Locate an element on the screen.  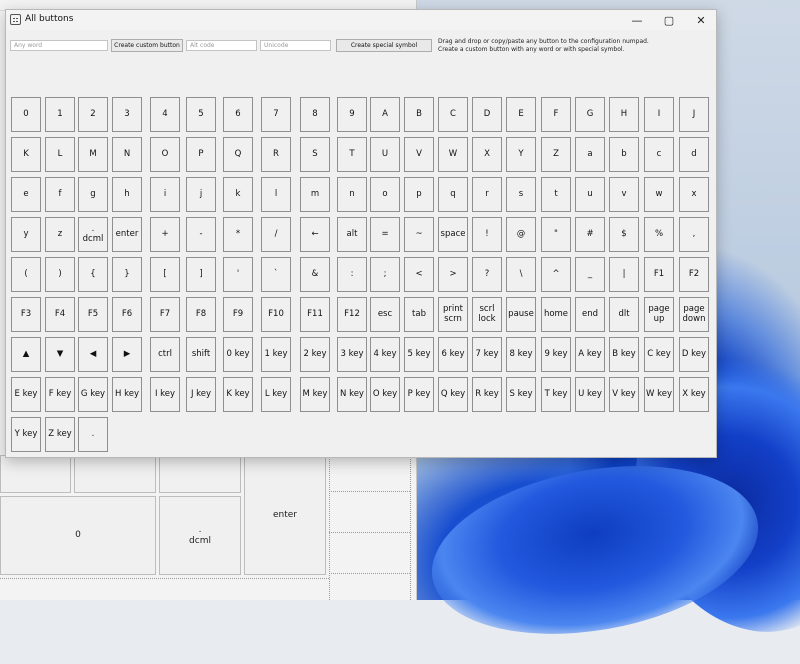
key-button: 5 key is located at coordinates (419, 354).